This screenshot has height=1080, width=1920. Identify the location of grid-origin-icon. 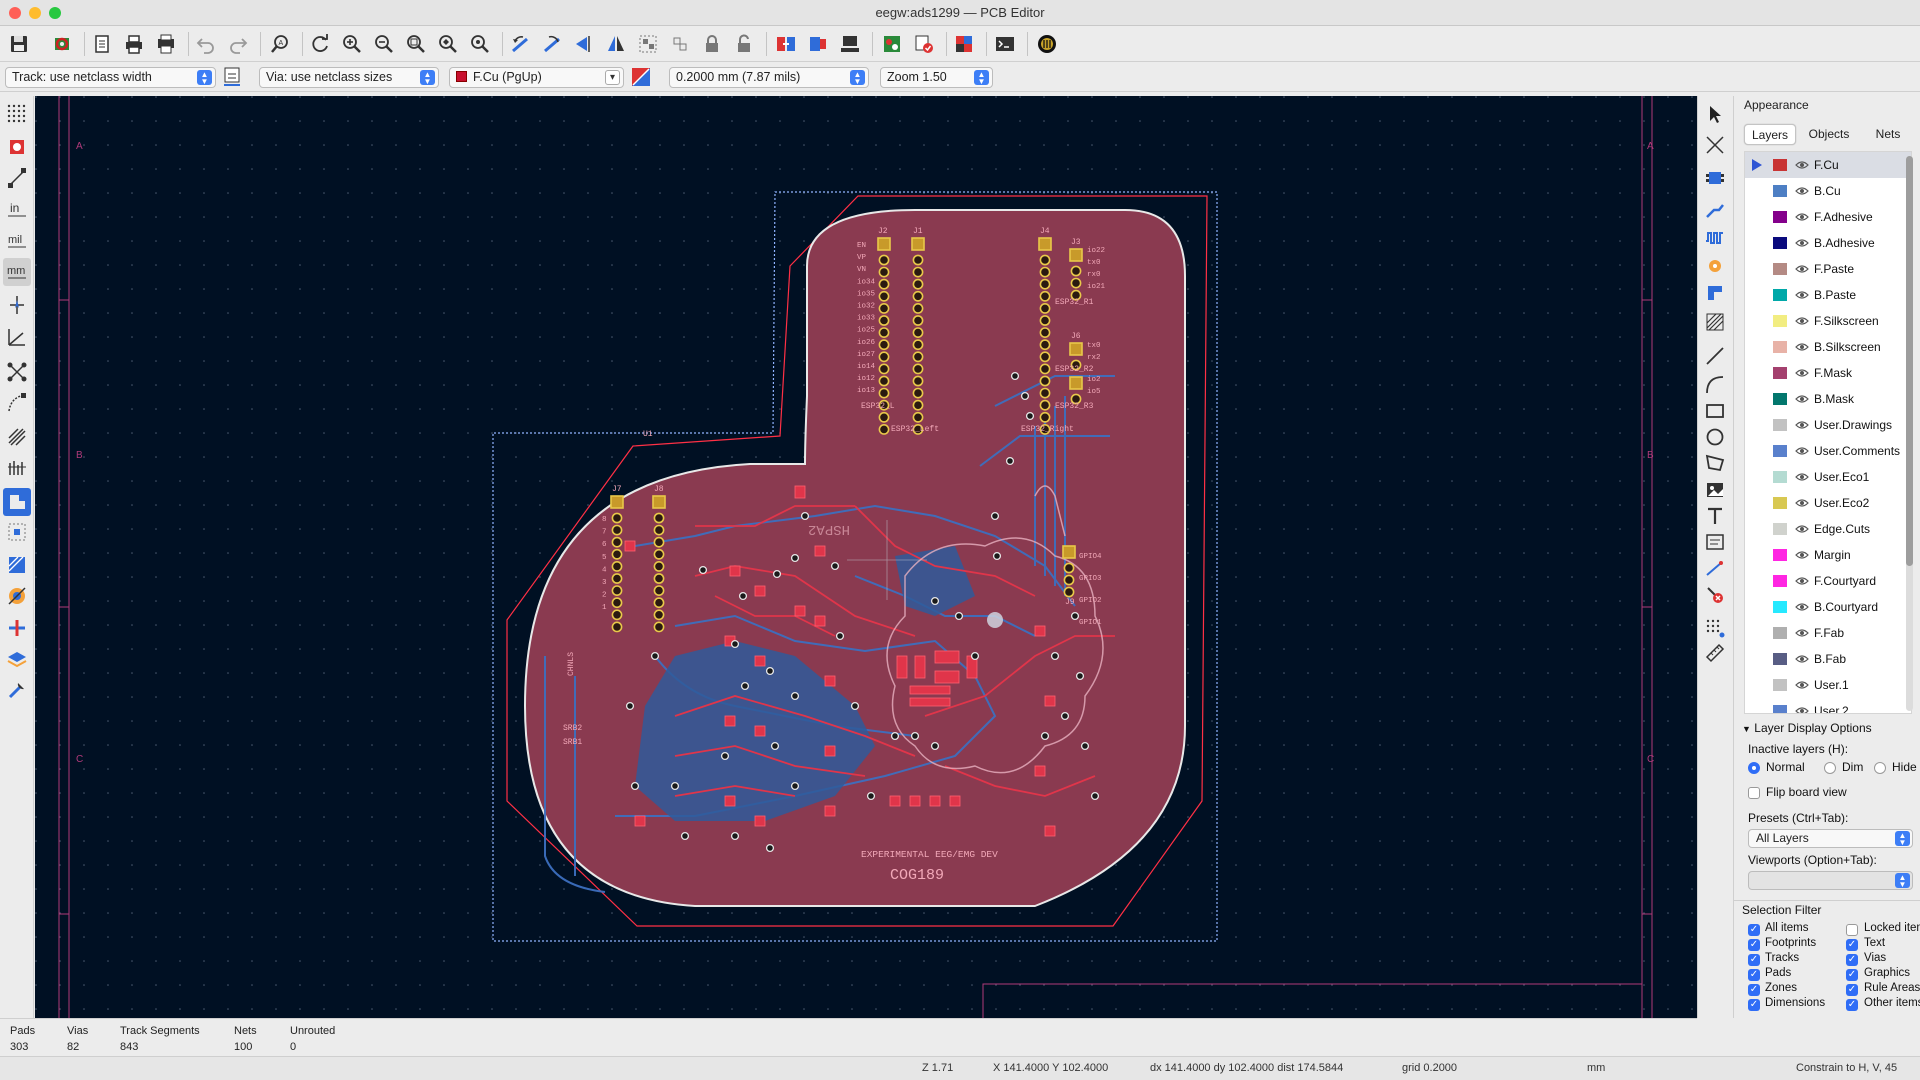
(1715, 628).